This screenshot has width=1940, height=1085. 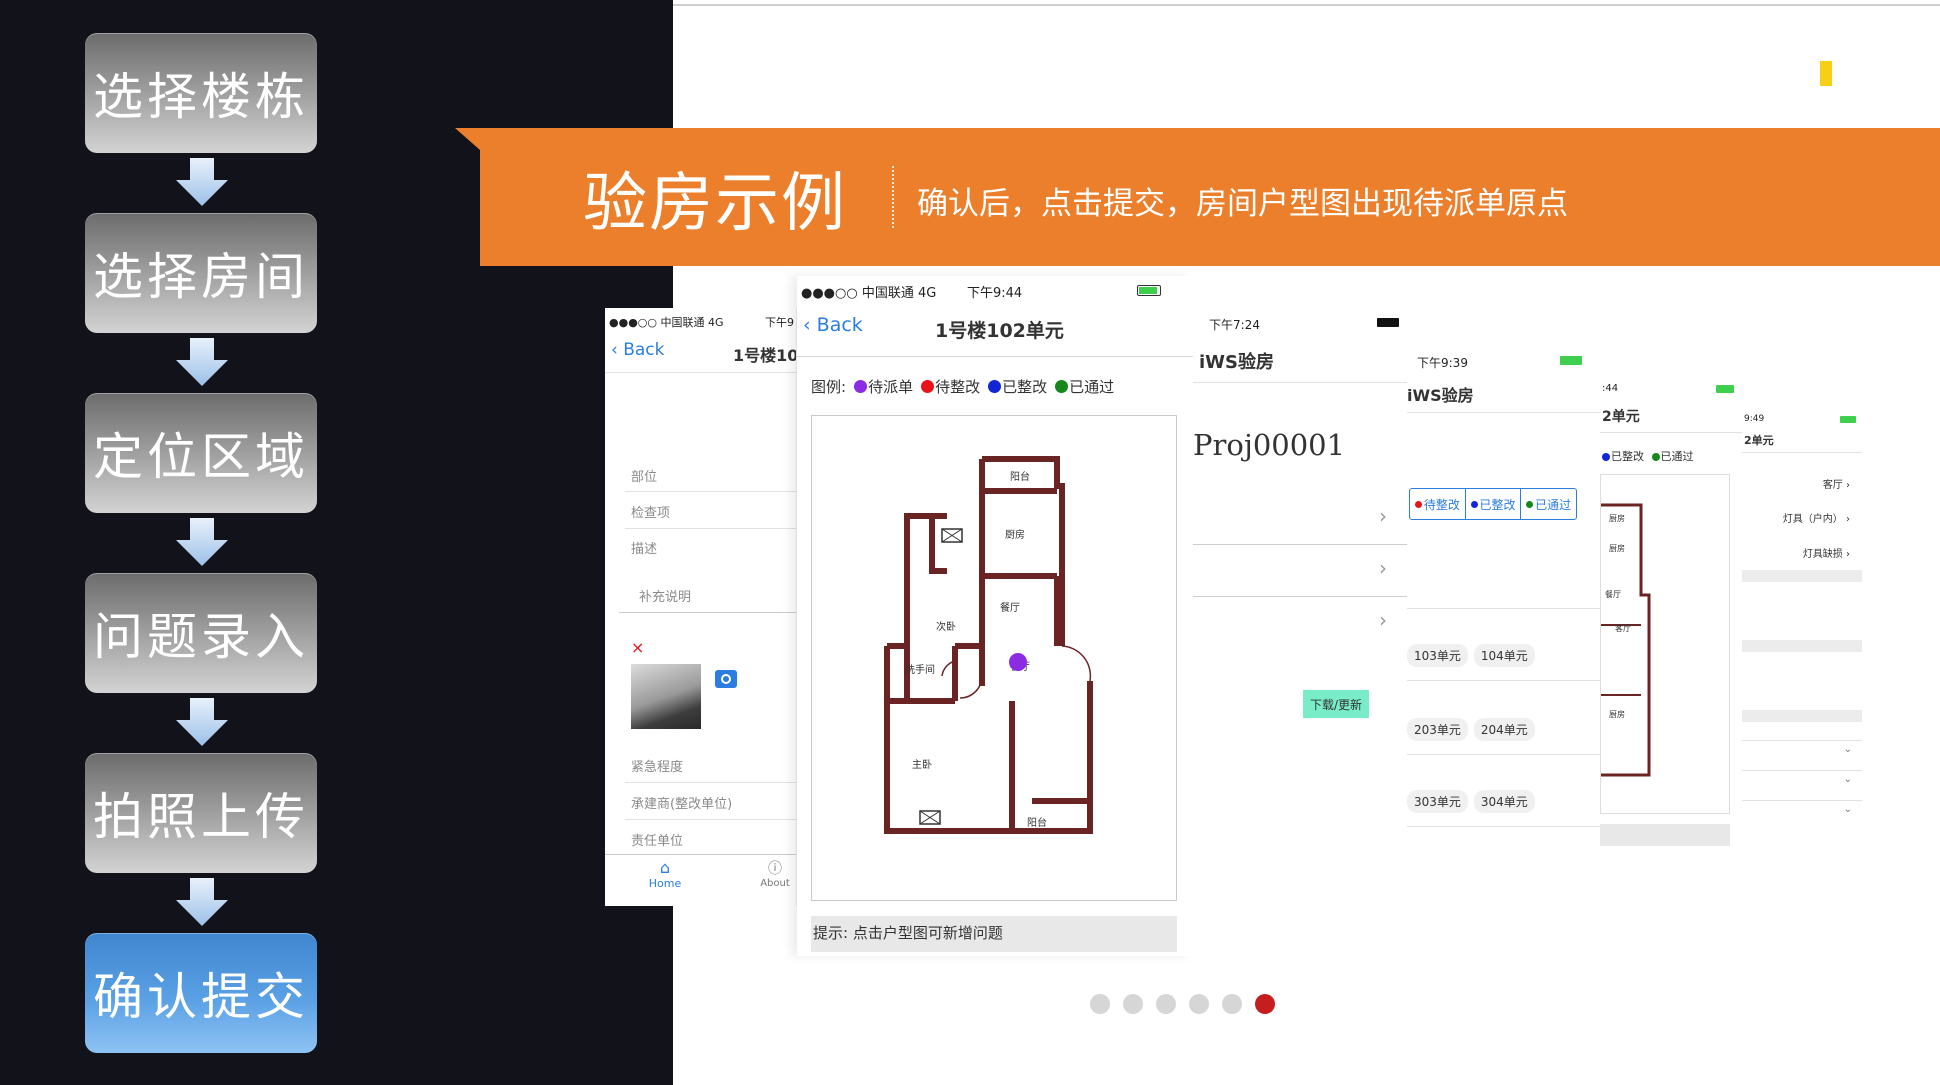 What do you see at coordinates (201, 993) in the screenshot?
I see `step-confirm-submit: 确认提交` at bounding box center [201, 993].